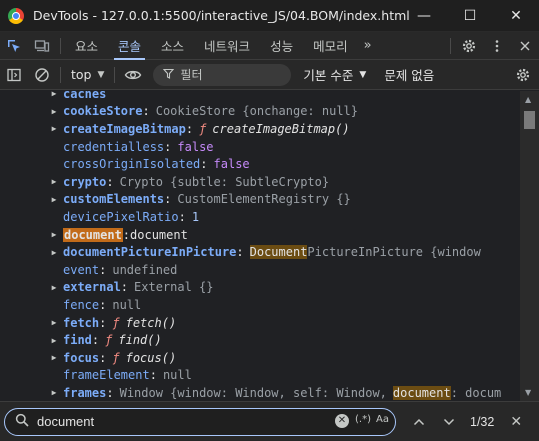 The width and height of the screenshot is (539, 441). Describe the element at coordinates (85, 181) in the screenshot. I see `property-key: crypto` at that location.